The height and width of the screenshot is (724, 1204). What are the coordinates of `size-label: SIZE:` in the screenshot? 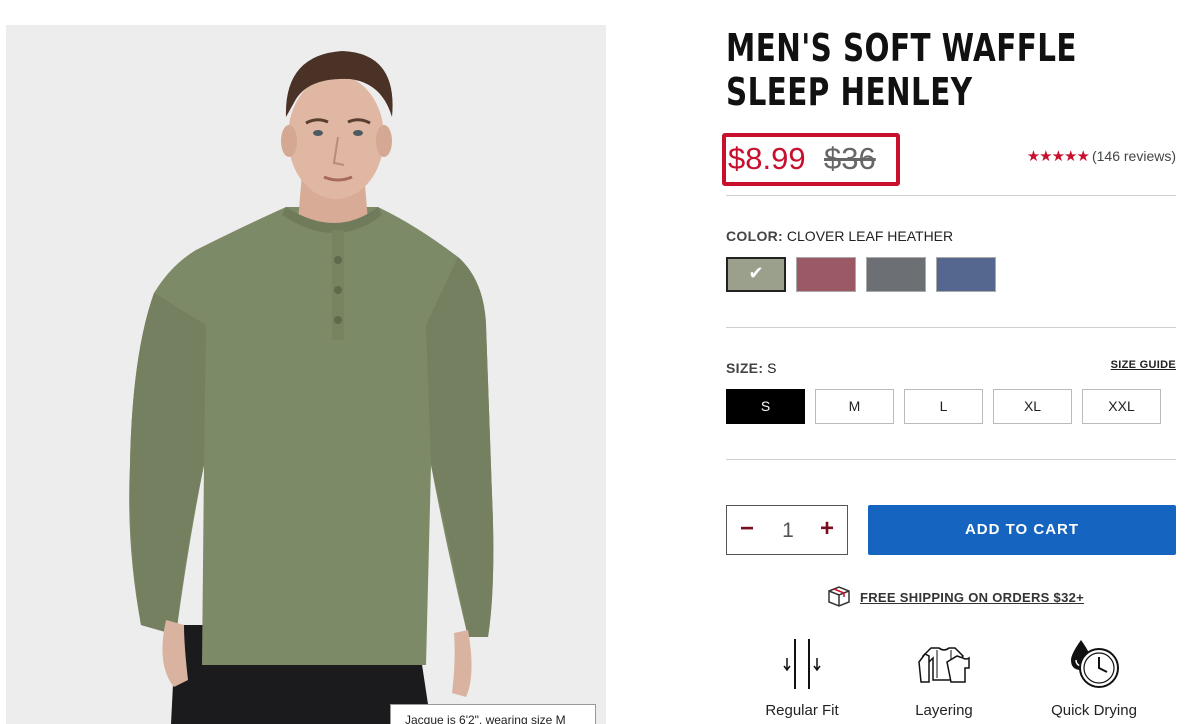 It's located at (745, 368).